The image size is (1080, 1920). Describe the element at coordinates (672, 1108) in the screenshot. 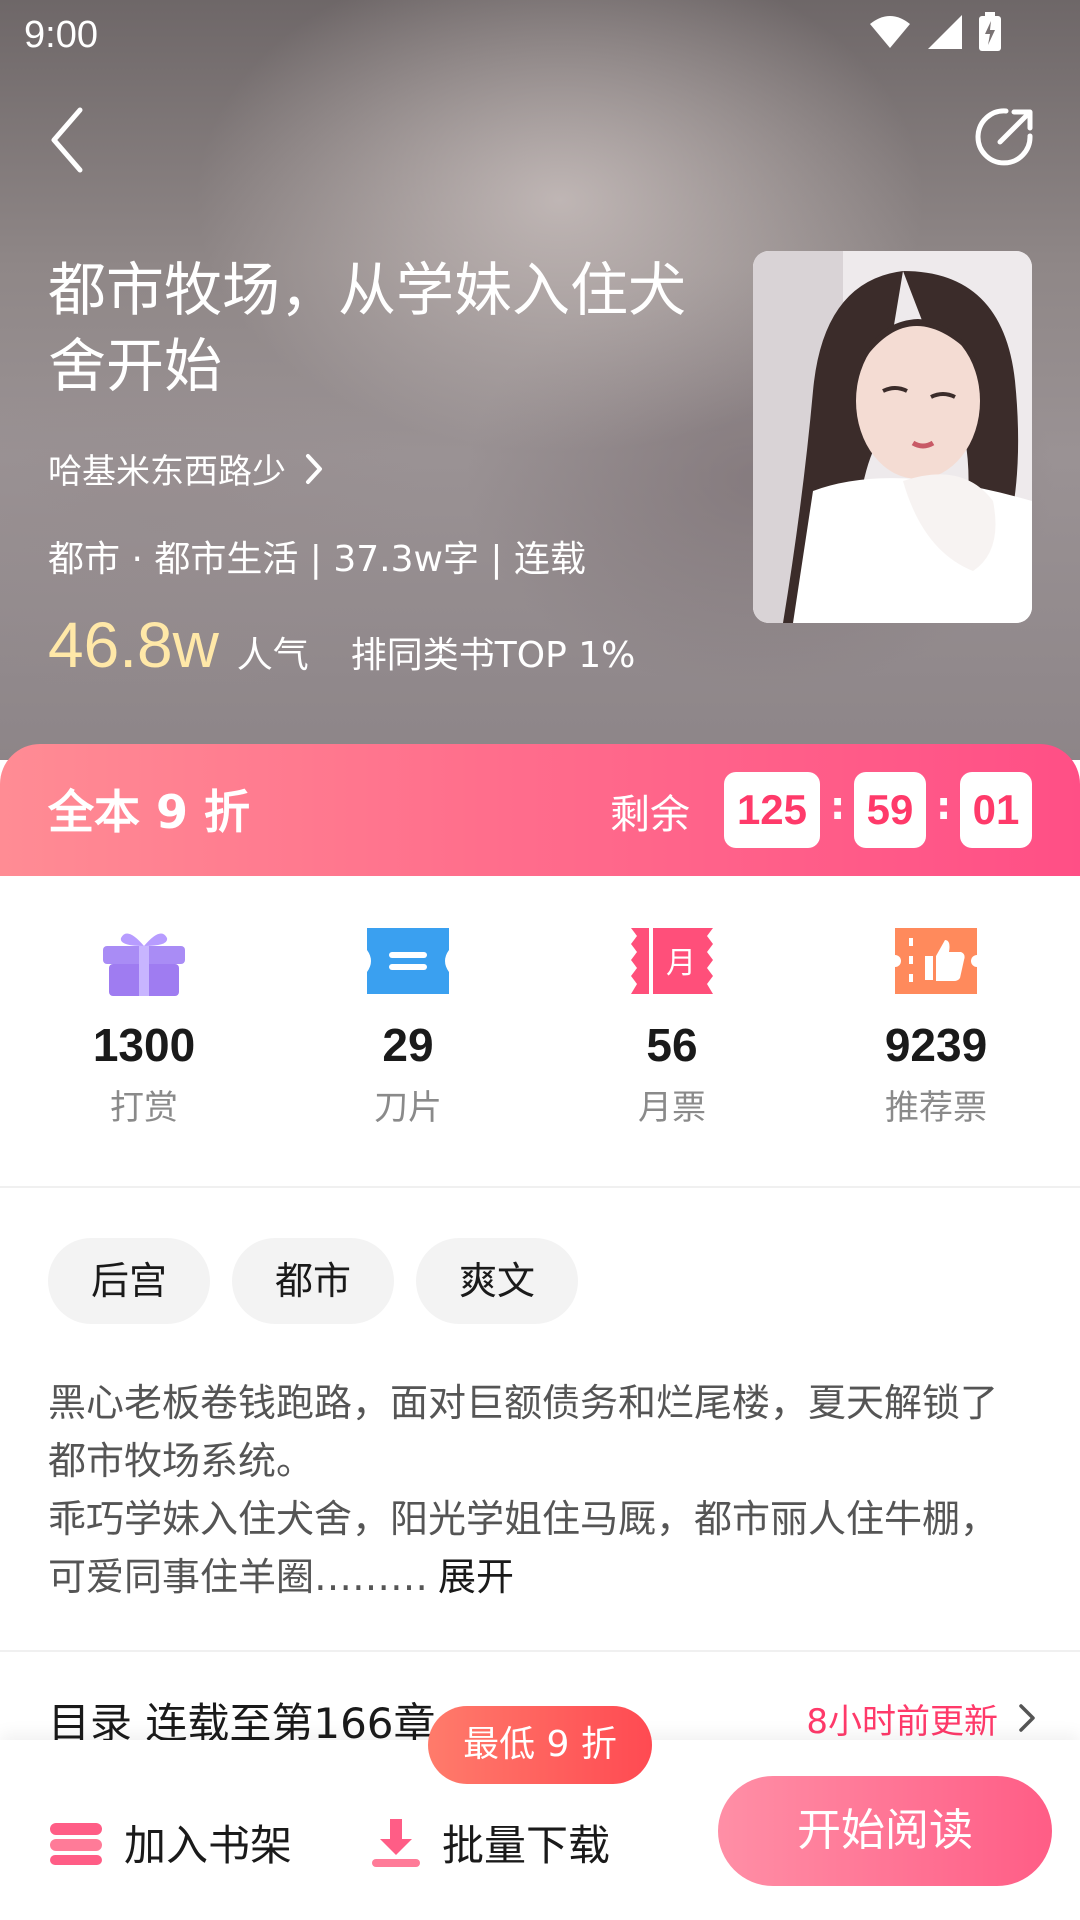

I see `stat-label: 月票` at that location.